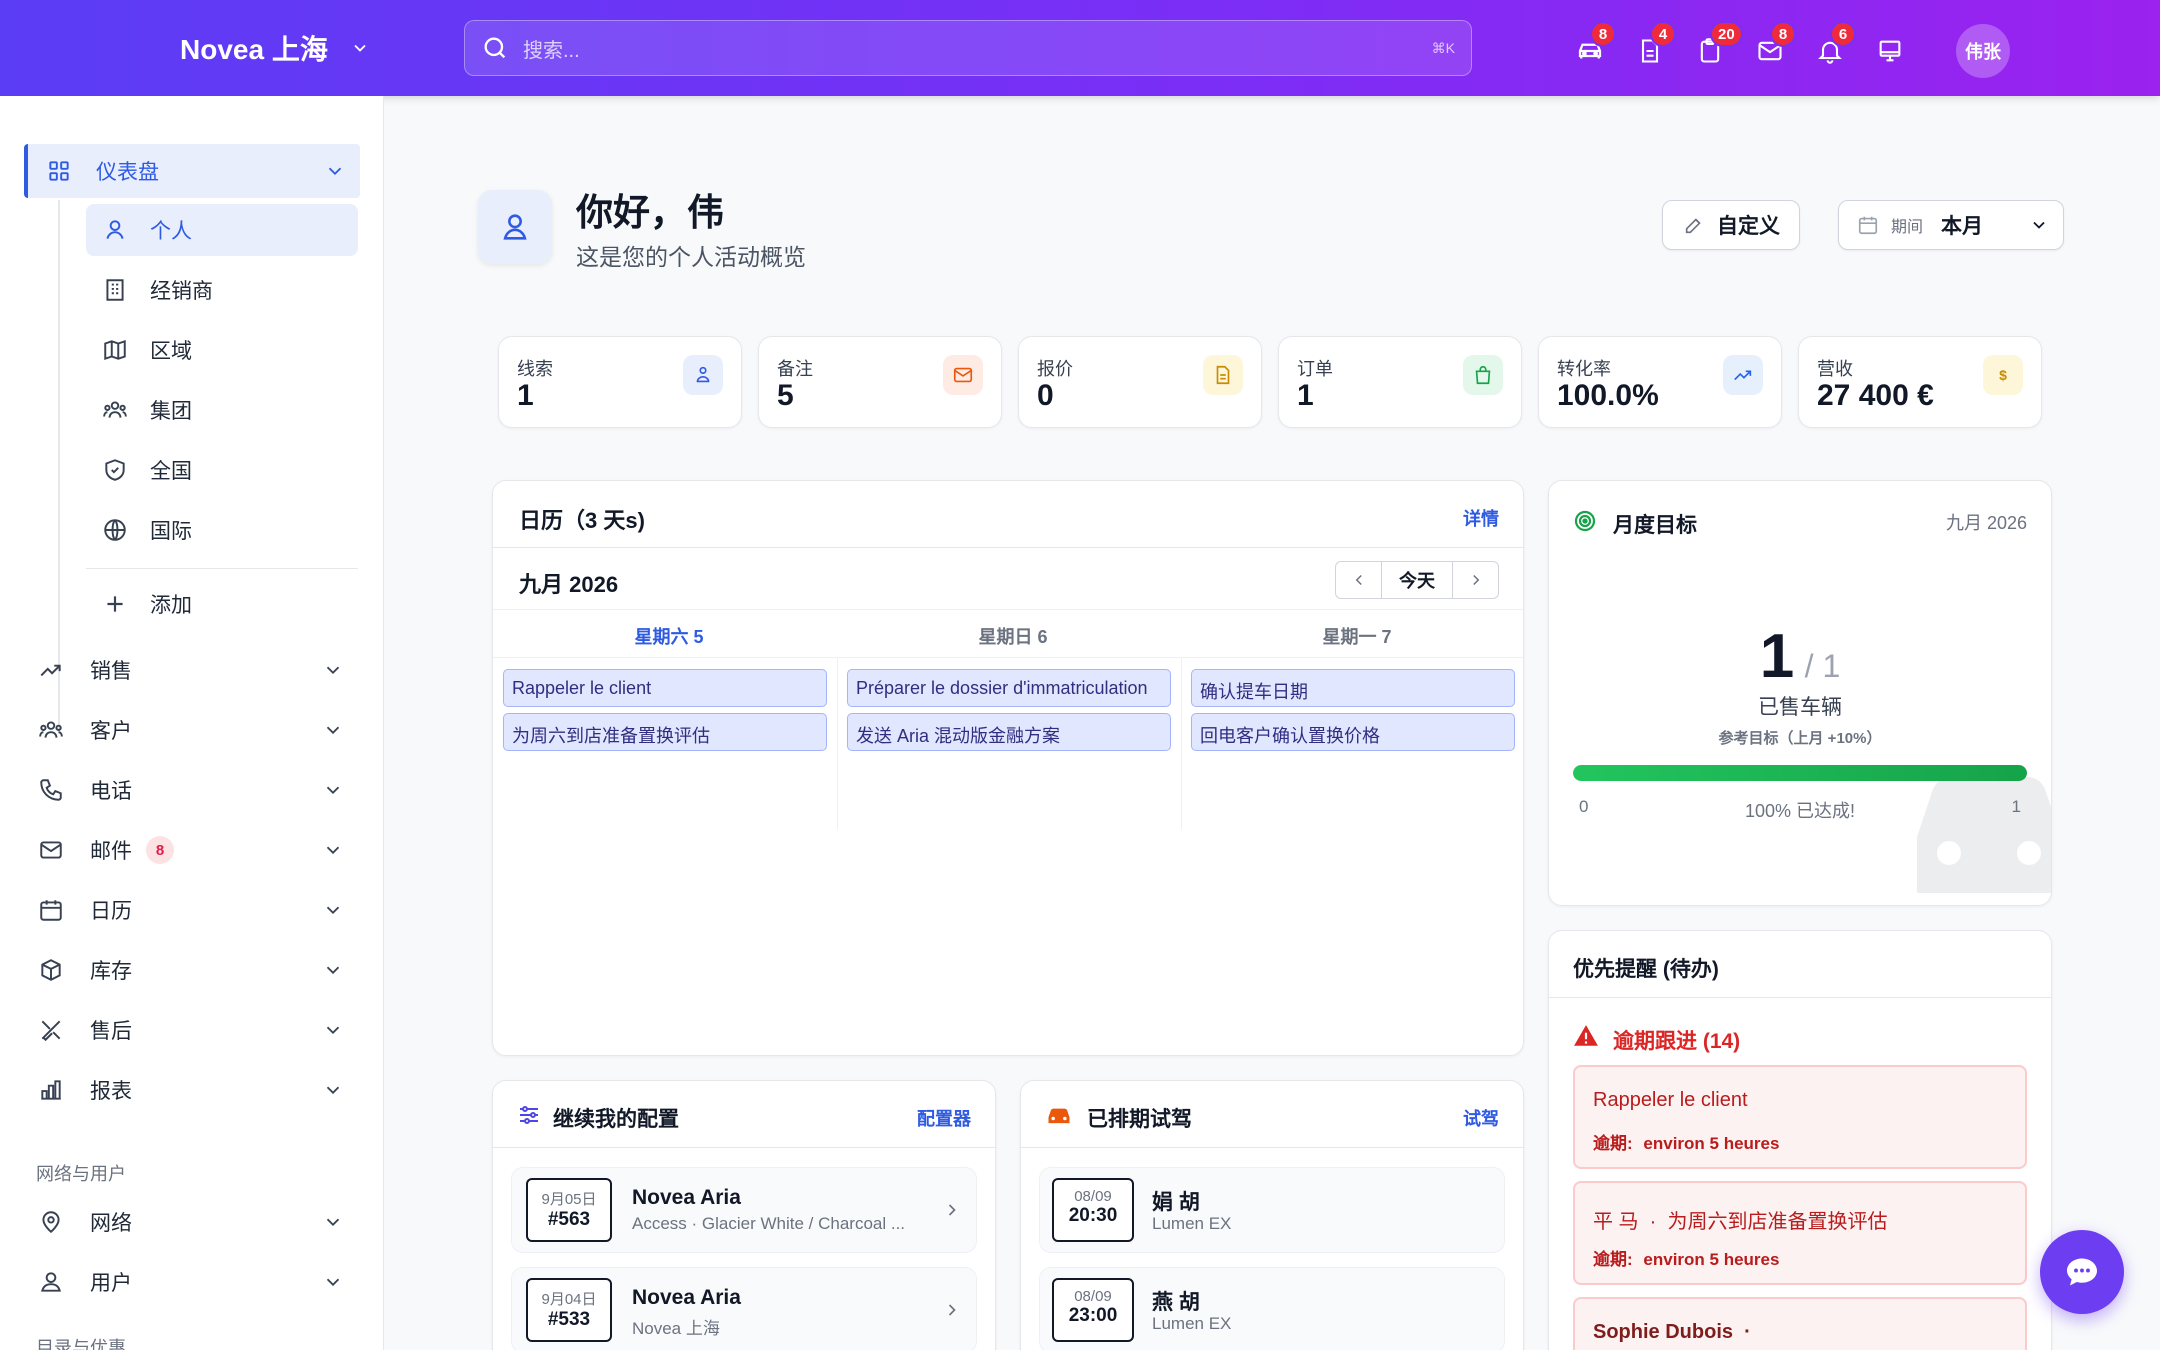 This screenshot has height=1350, width=2160. Describe the element at coordinates (529, 1115) in the screenshot. I see `sliders-icon` at that location.